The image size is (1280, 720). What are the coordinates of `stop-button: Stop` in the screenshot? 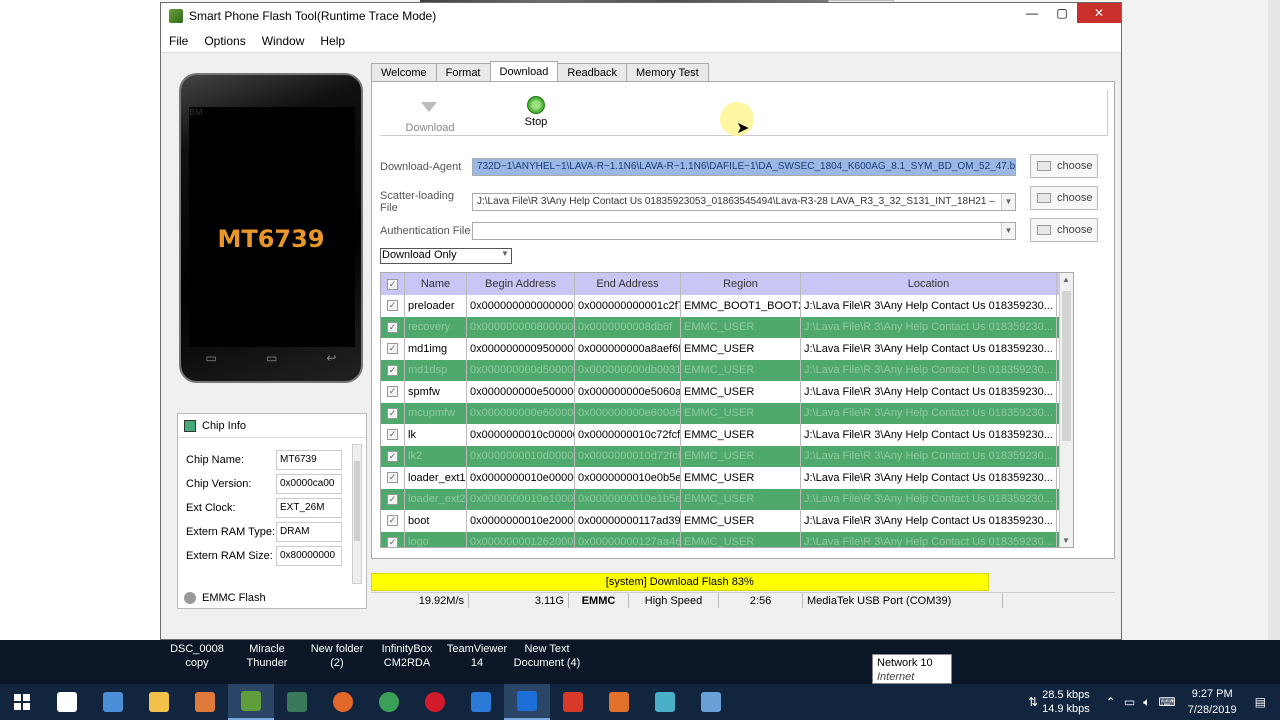 It's located at (536, 112).